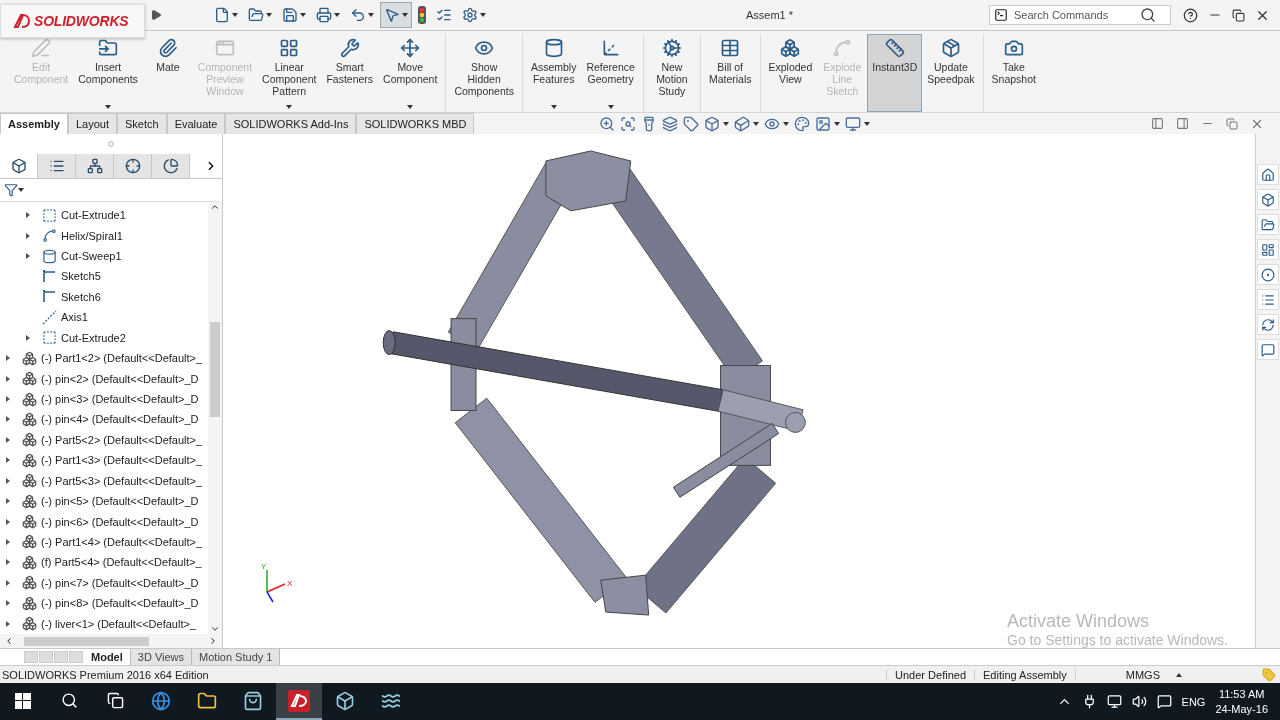 This screenshot has height=720, width=1280. What do you see at coordinates (289, 73) in the screenshot?
I see `ribbon-button: Linear Component Pattern` at bounding box center [289, 73].